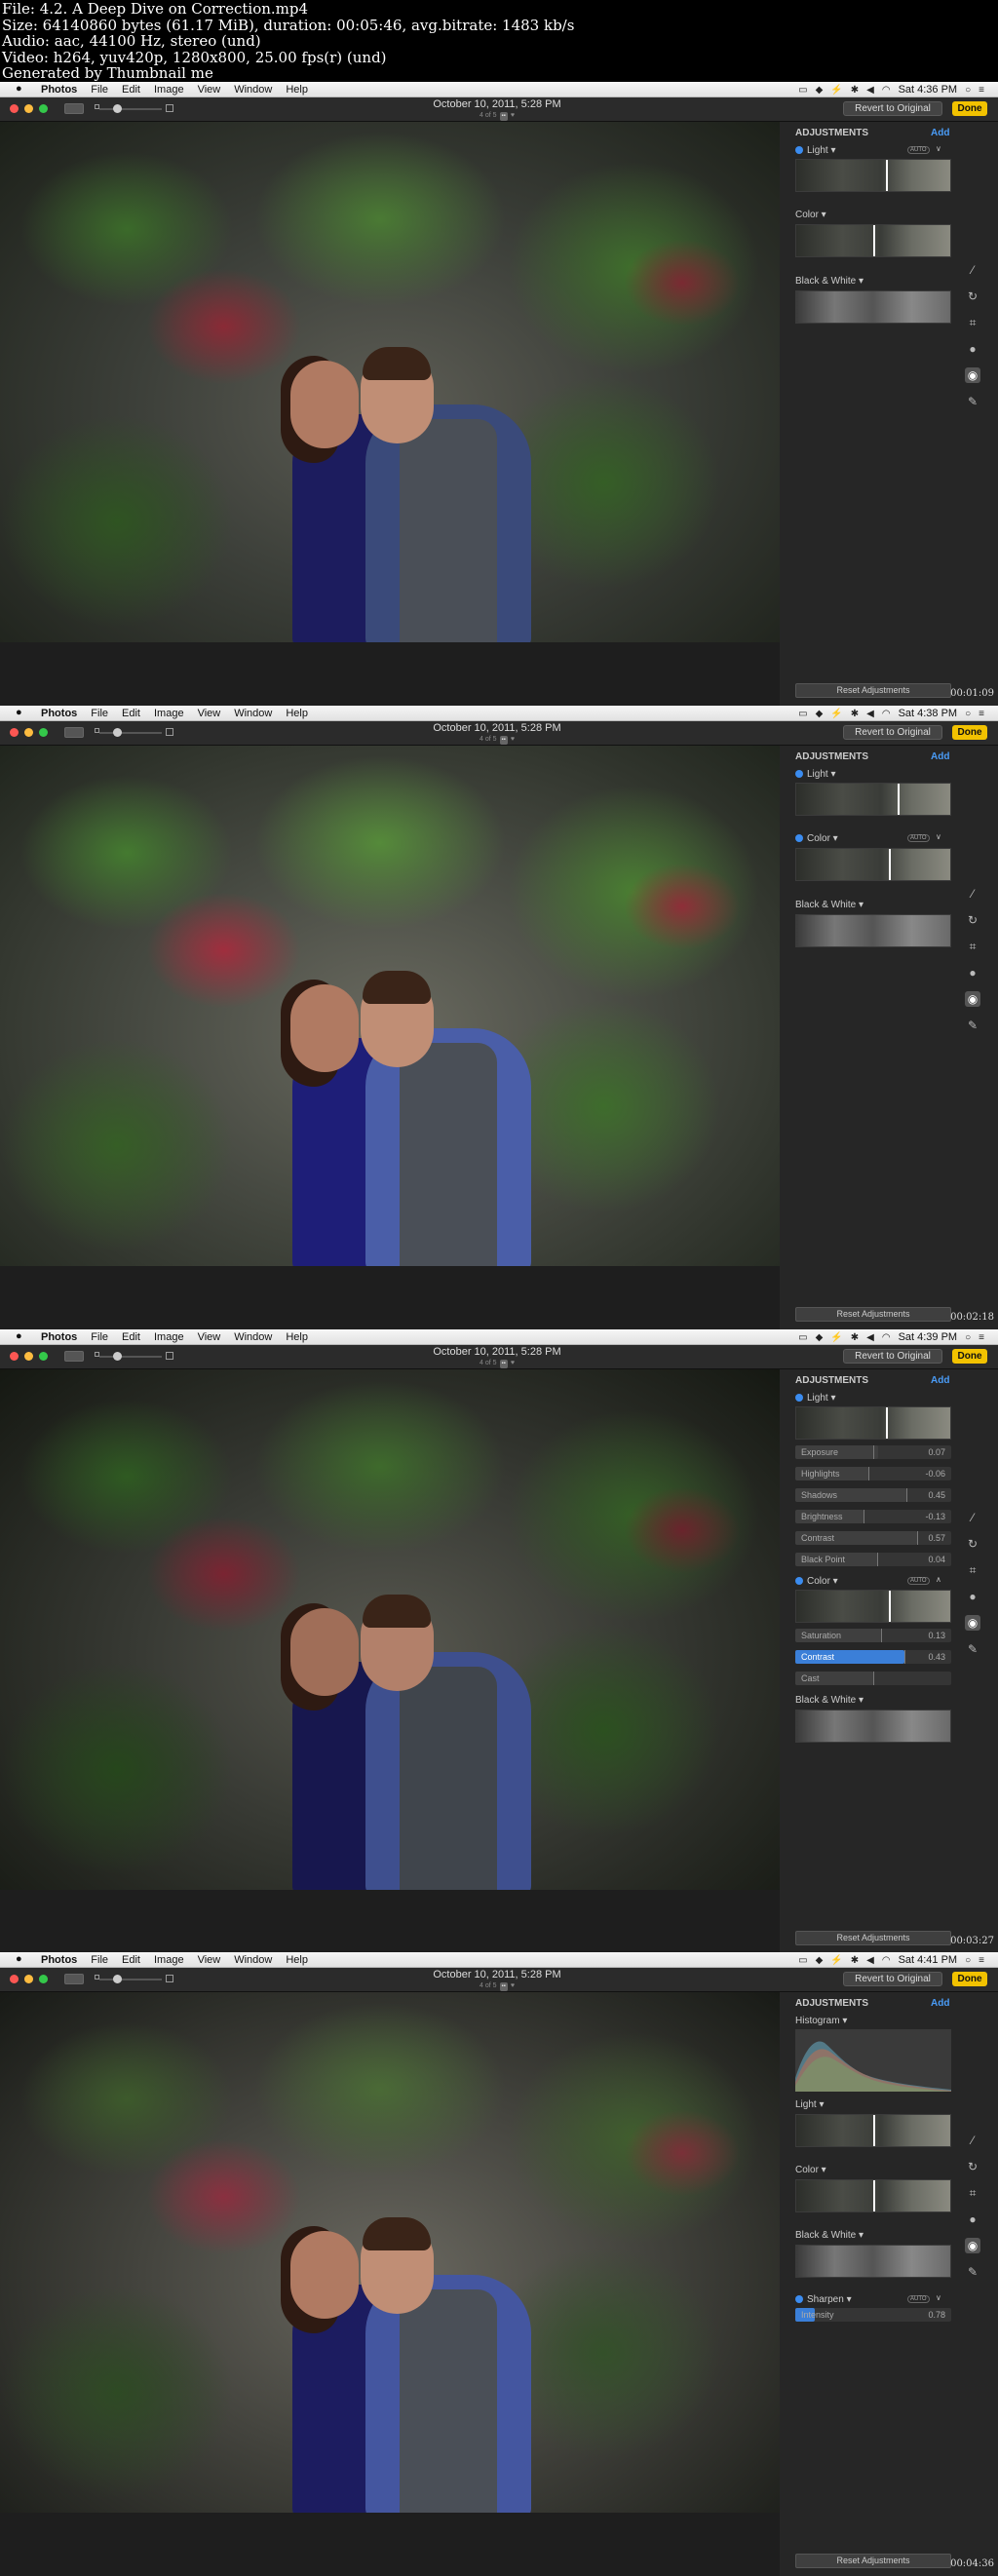 This screenshot has width=998, height=2576. Describe the element at coordinates (886, 1960) in the screenshot. I see `wifi-icon: ◠` at that location.